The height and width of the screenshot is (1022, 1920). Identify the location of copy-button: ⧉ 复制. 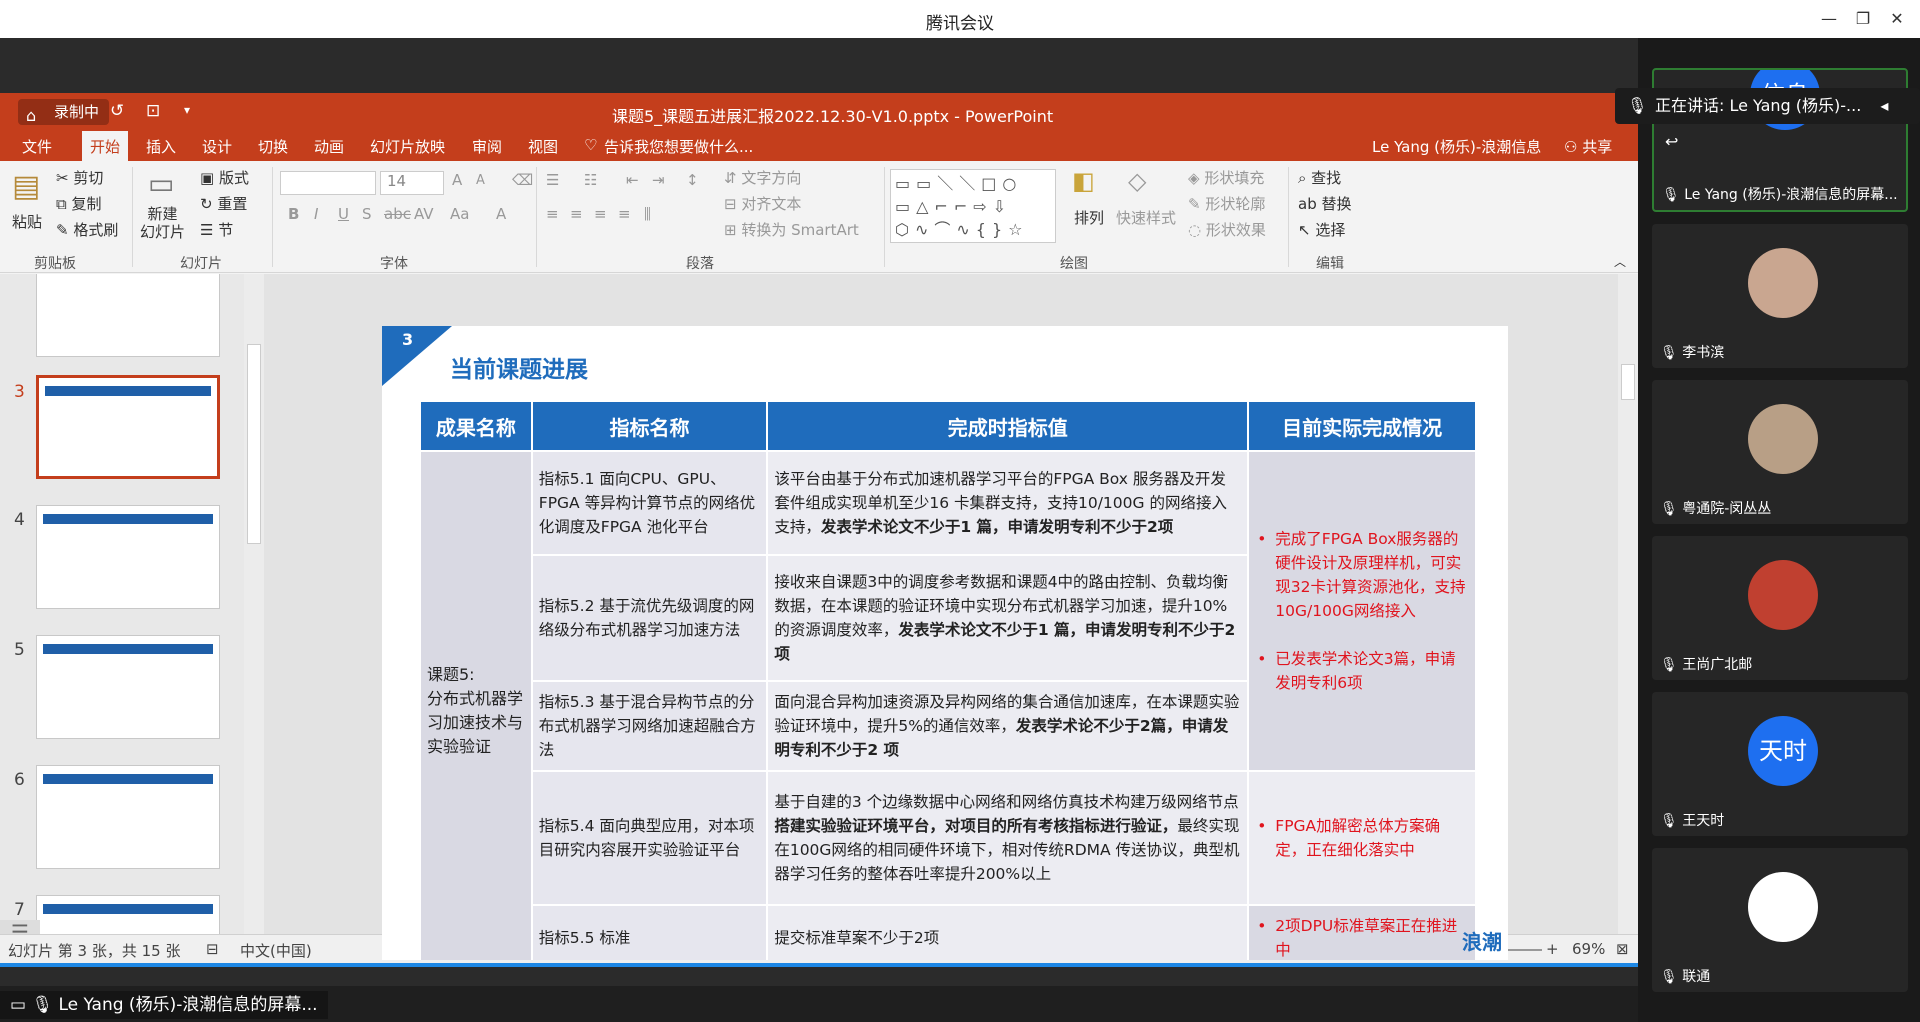
(79, 203).